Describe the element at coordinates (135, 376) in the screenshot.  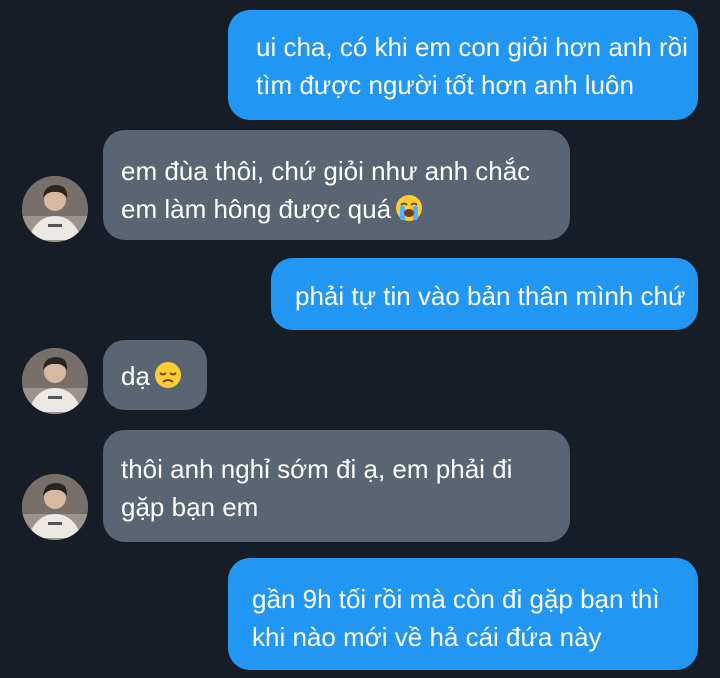
I see `message-text: dạ` at that location.